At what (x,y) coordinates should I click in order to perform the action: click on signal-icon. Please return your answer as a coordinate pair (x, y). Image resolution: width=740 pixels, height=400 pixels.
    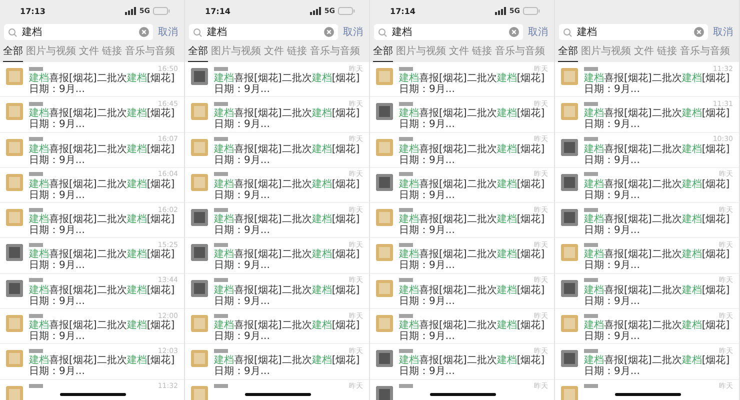
    Looking at the image, I should click on (316, 11).